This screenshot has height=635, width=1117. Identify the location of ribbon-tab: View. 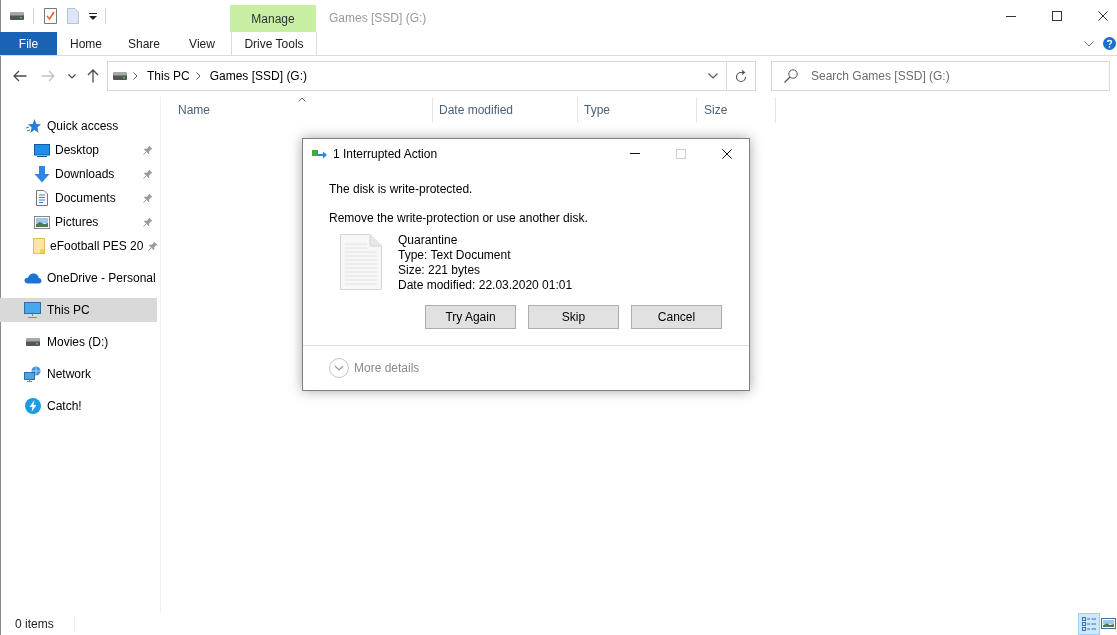
(202, 43).